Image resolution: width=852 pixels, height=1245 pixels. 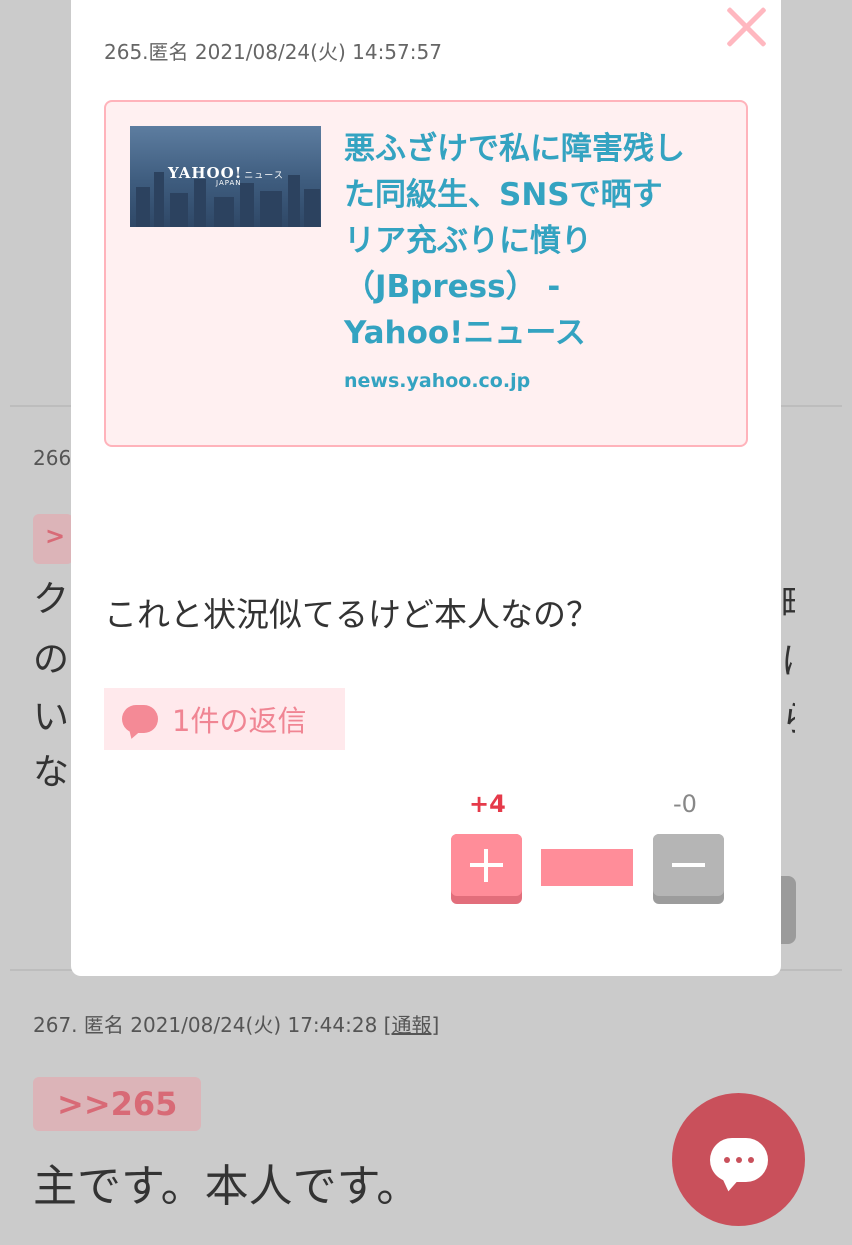 I want to click on chat-fab-button, so click(x=738, y=1159).